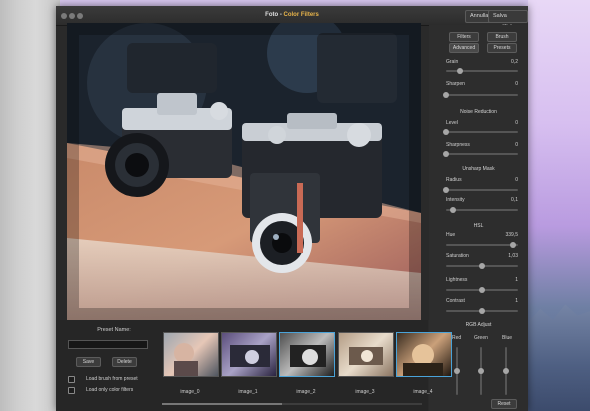 This screenshot has height=411, width=590. I want to click on lightness-label: Lightness, so click(457, 280).